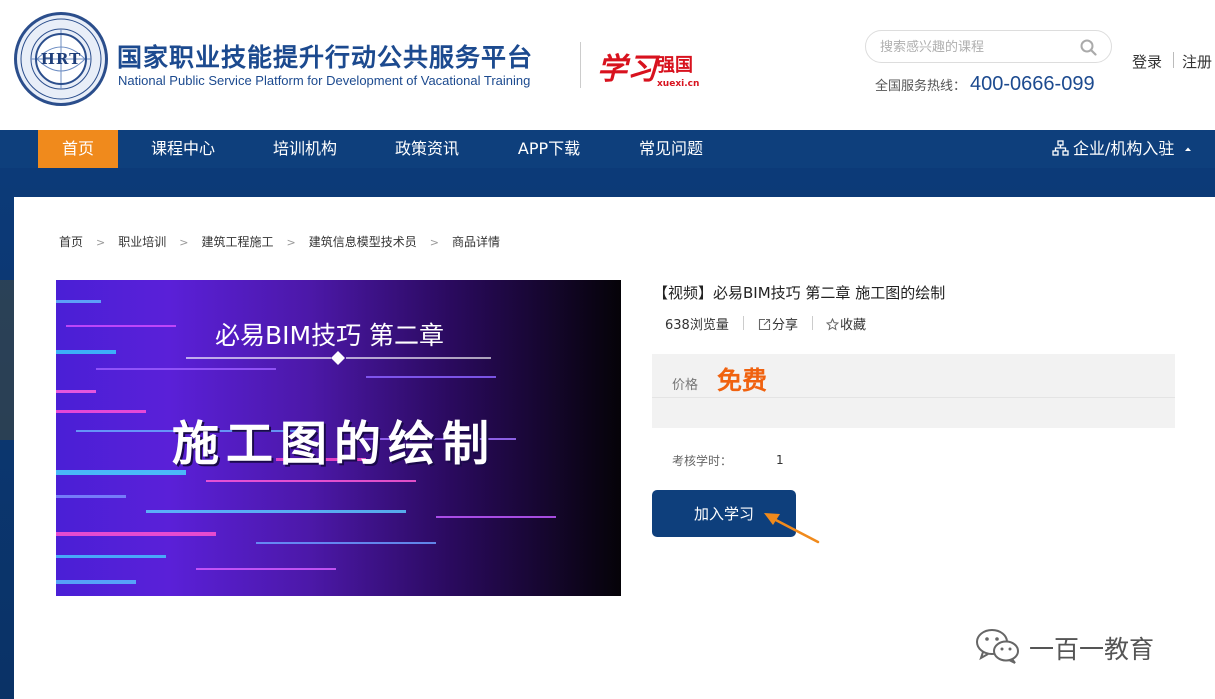  What do you see at coordinates (330, 335) in the screenshot?
I see `cover-title-line1: 必易BIM技巧 第二章` at bounding box center [330, 335].